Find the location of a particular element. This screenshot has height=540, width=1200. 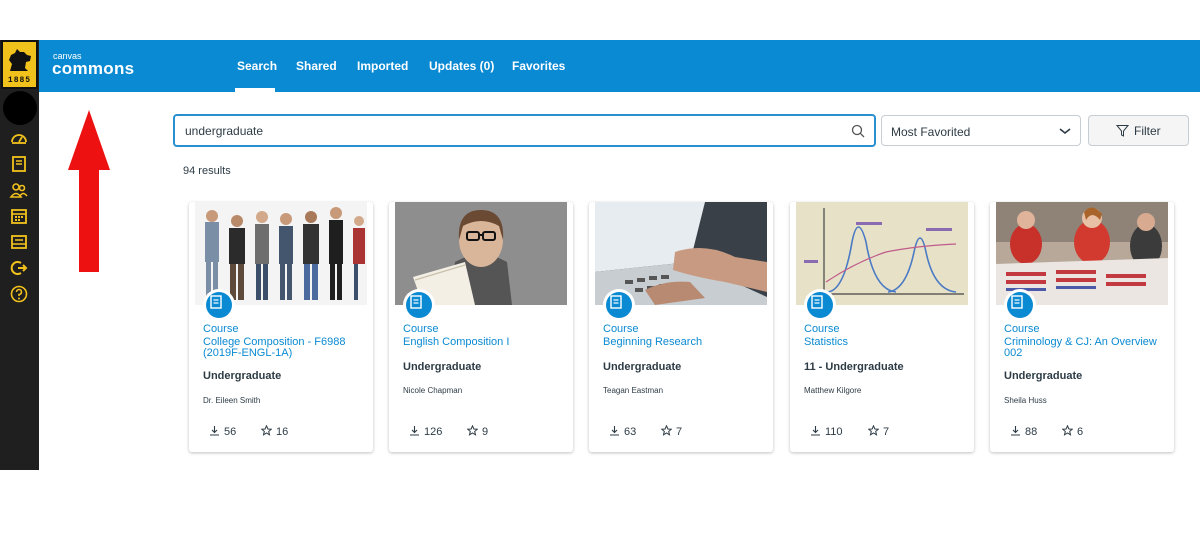

help-icon is located at coordinates (19, 294).